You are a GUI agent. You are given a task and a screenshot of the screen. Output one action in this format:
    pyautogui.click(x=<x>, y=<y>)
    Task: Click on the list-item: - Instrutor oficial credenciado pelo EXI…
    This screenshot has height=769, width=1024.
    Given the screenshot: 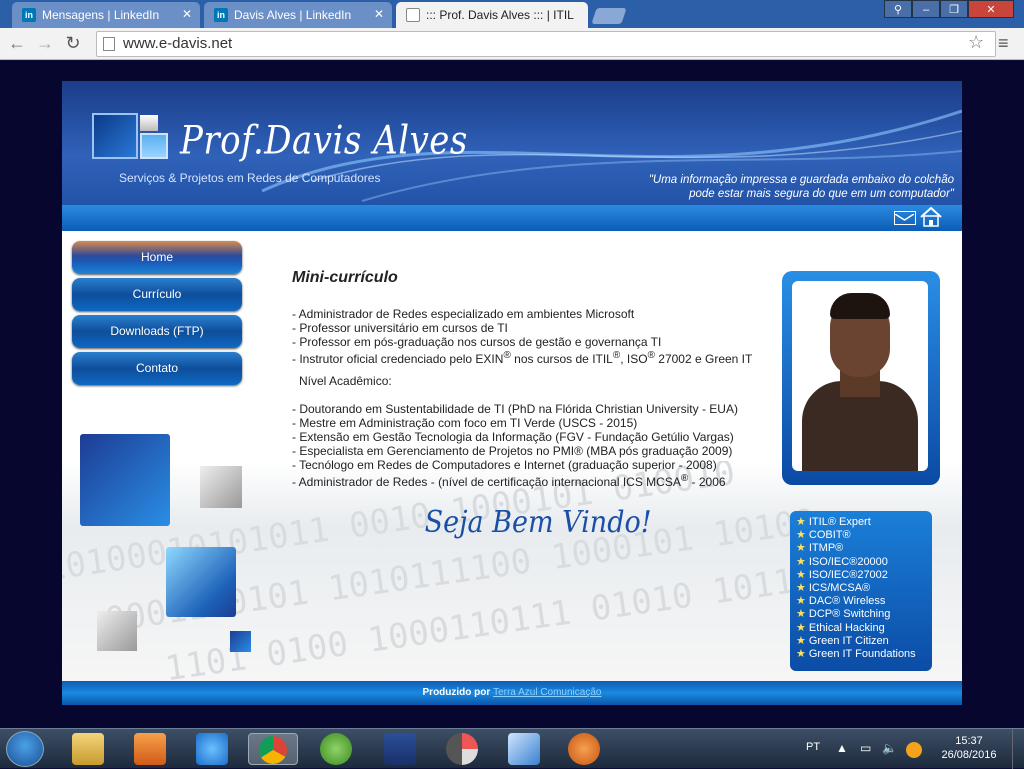 What is the action you would take?
    pyautogui.click(x=532, y=357)
    